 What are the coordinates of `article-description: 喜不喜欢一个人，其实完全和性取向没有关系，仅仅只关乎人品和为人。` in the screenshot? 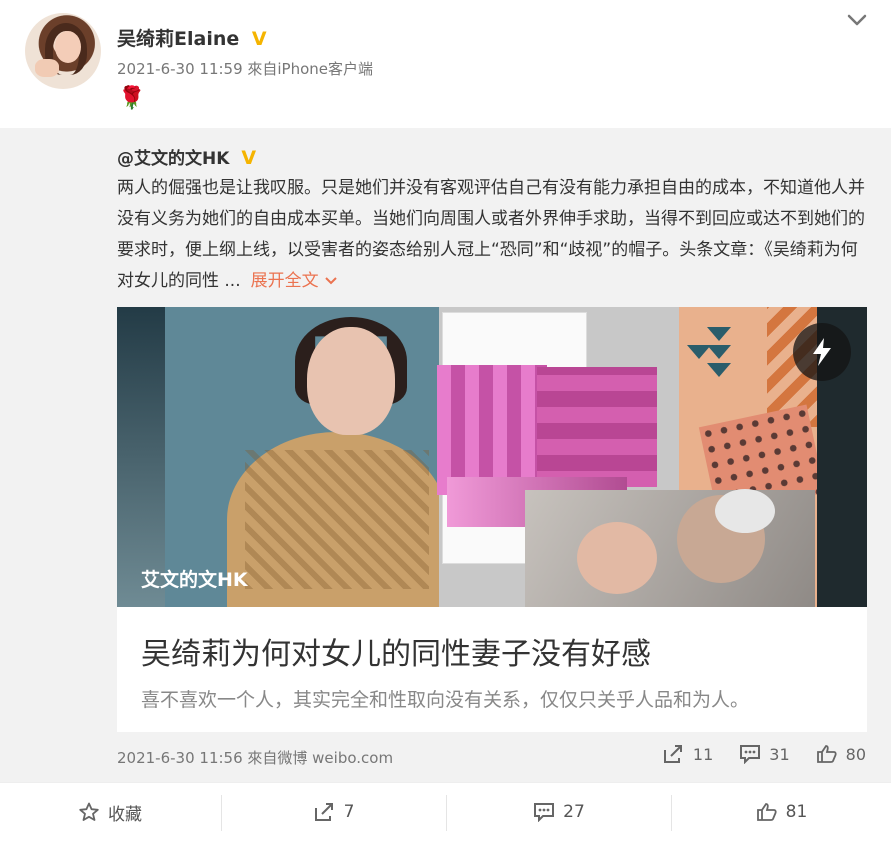 It's located at (445, 700).